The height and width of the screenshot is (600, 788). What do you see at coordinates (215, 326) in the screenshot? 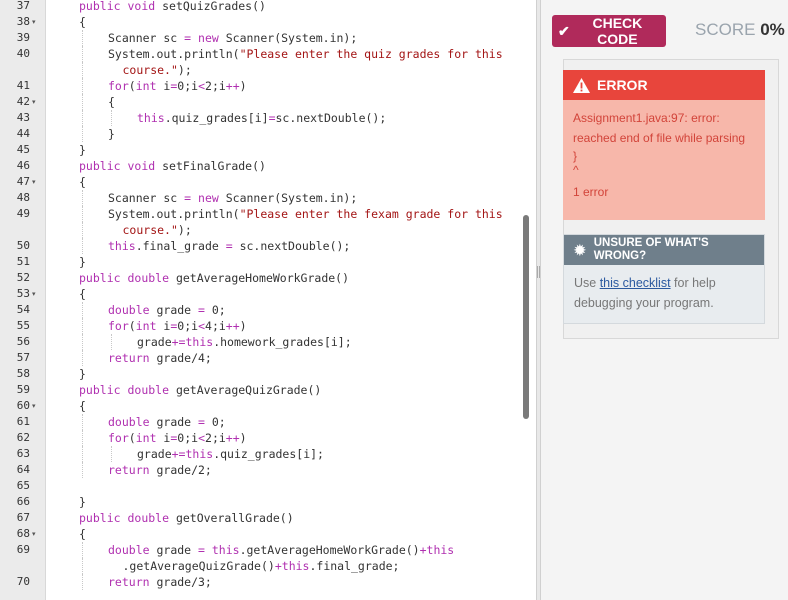
I see `code-token: 4;i` at bounding box center [215, 326].